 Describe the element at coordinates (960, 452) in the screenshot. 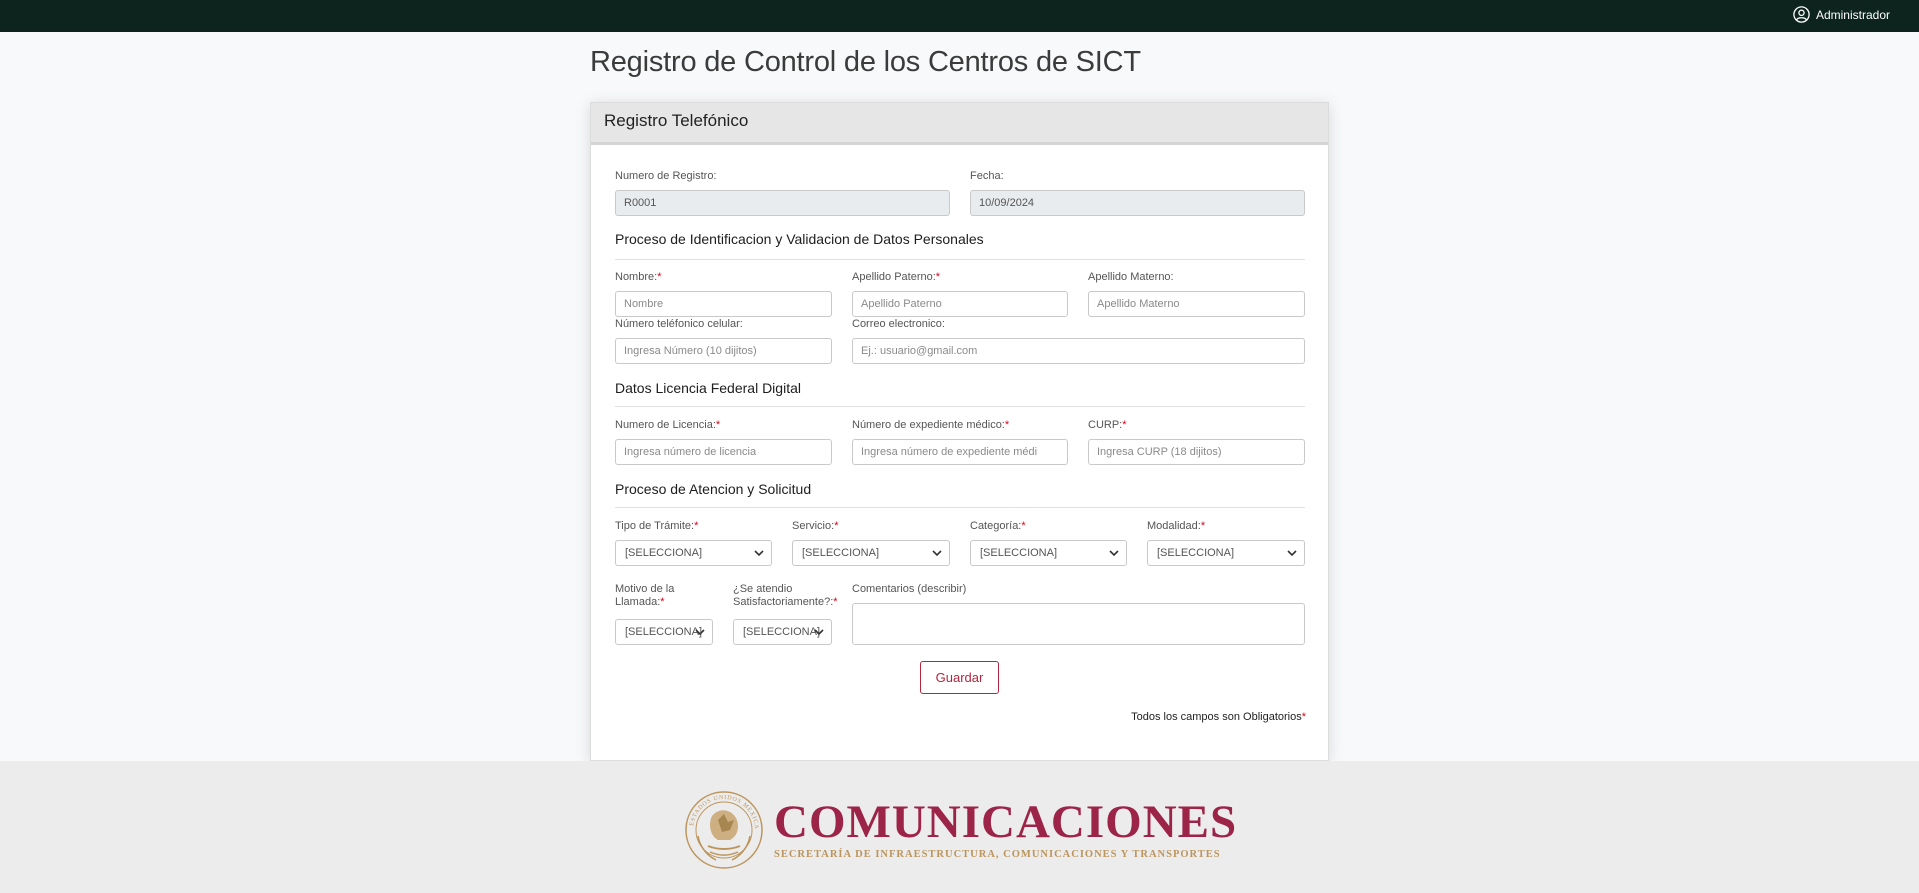

I see `expediente-field` at that location.